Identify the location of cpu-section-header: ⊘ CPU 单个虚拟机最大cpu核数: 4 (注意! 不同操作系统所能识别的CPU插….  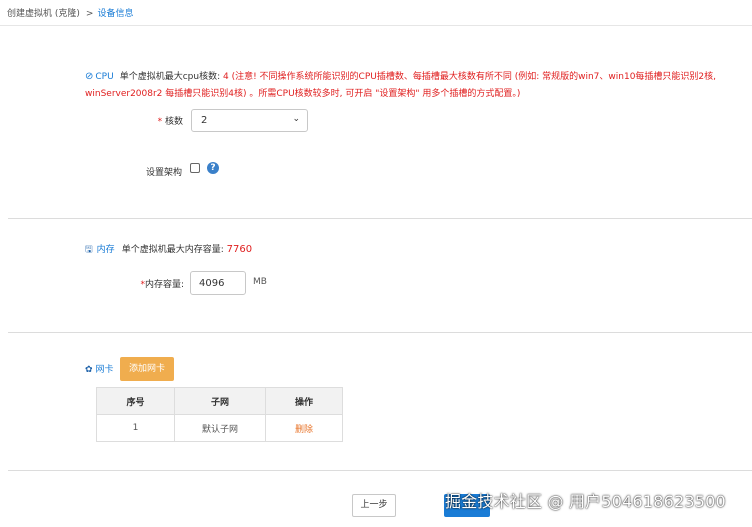
(405, 85).